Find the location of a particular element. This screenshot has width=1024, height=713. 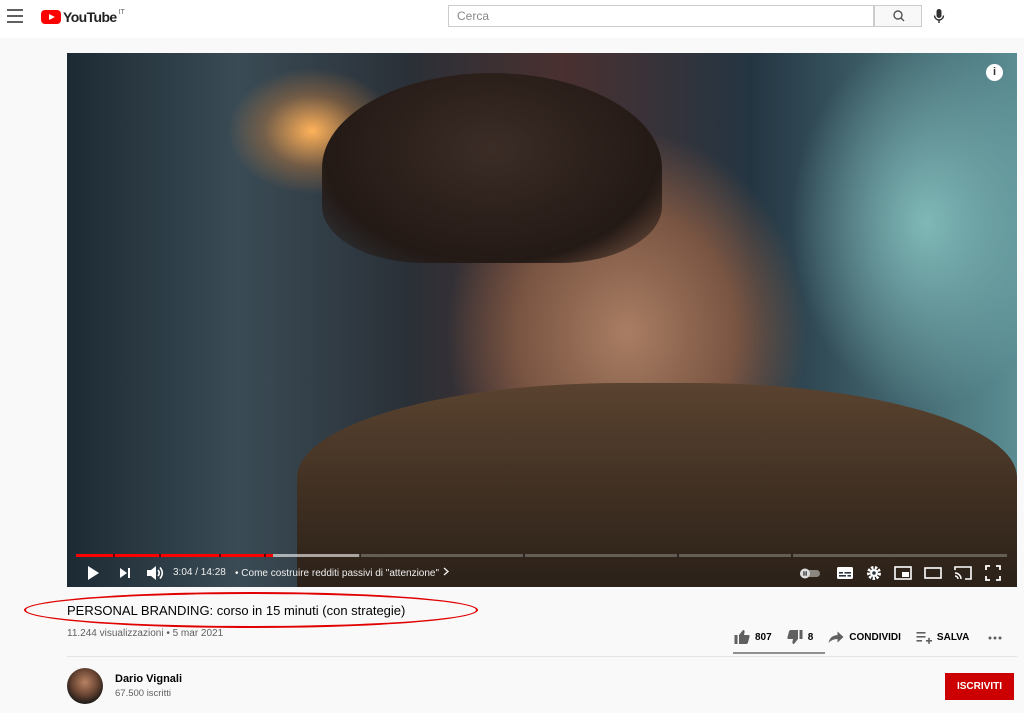

chevron-right-icon is located at coordinates (446, 571).